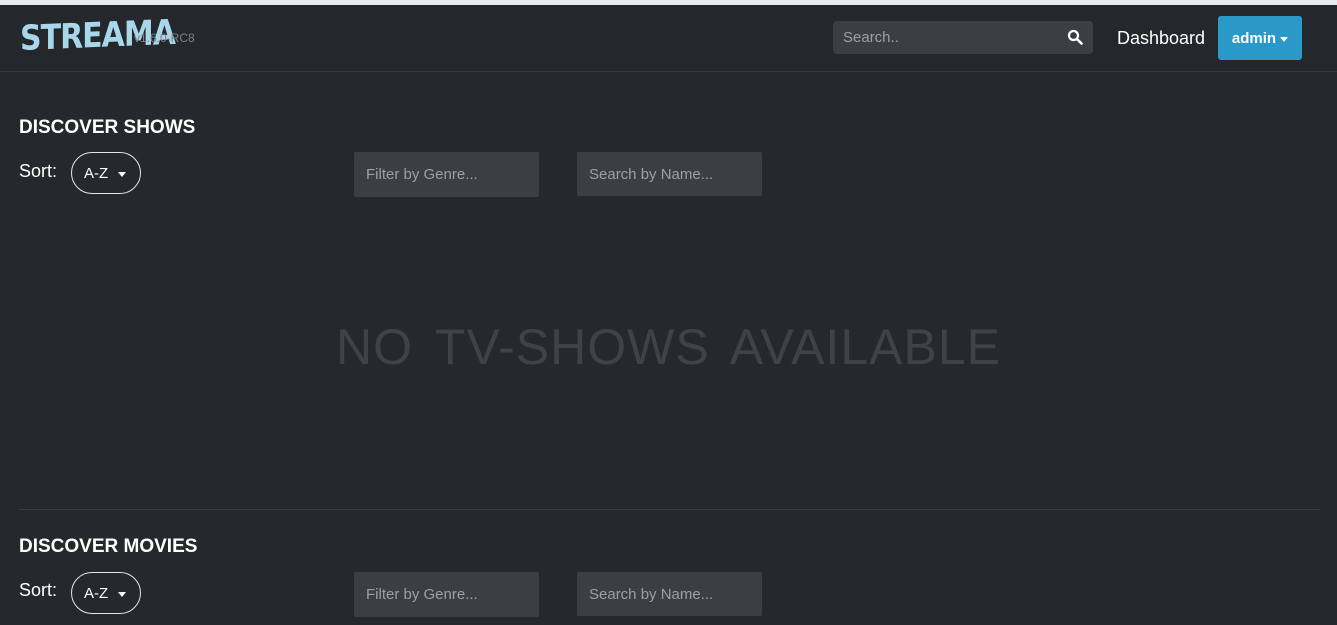 Image resolution: width=1337 pixels, height=625 pixels. I want to click on movies-name-search-input, so click(669, 594).